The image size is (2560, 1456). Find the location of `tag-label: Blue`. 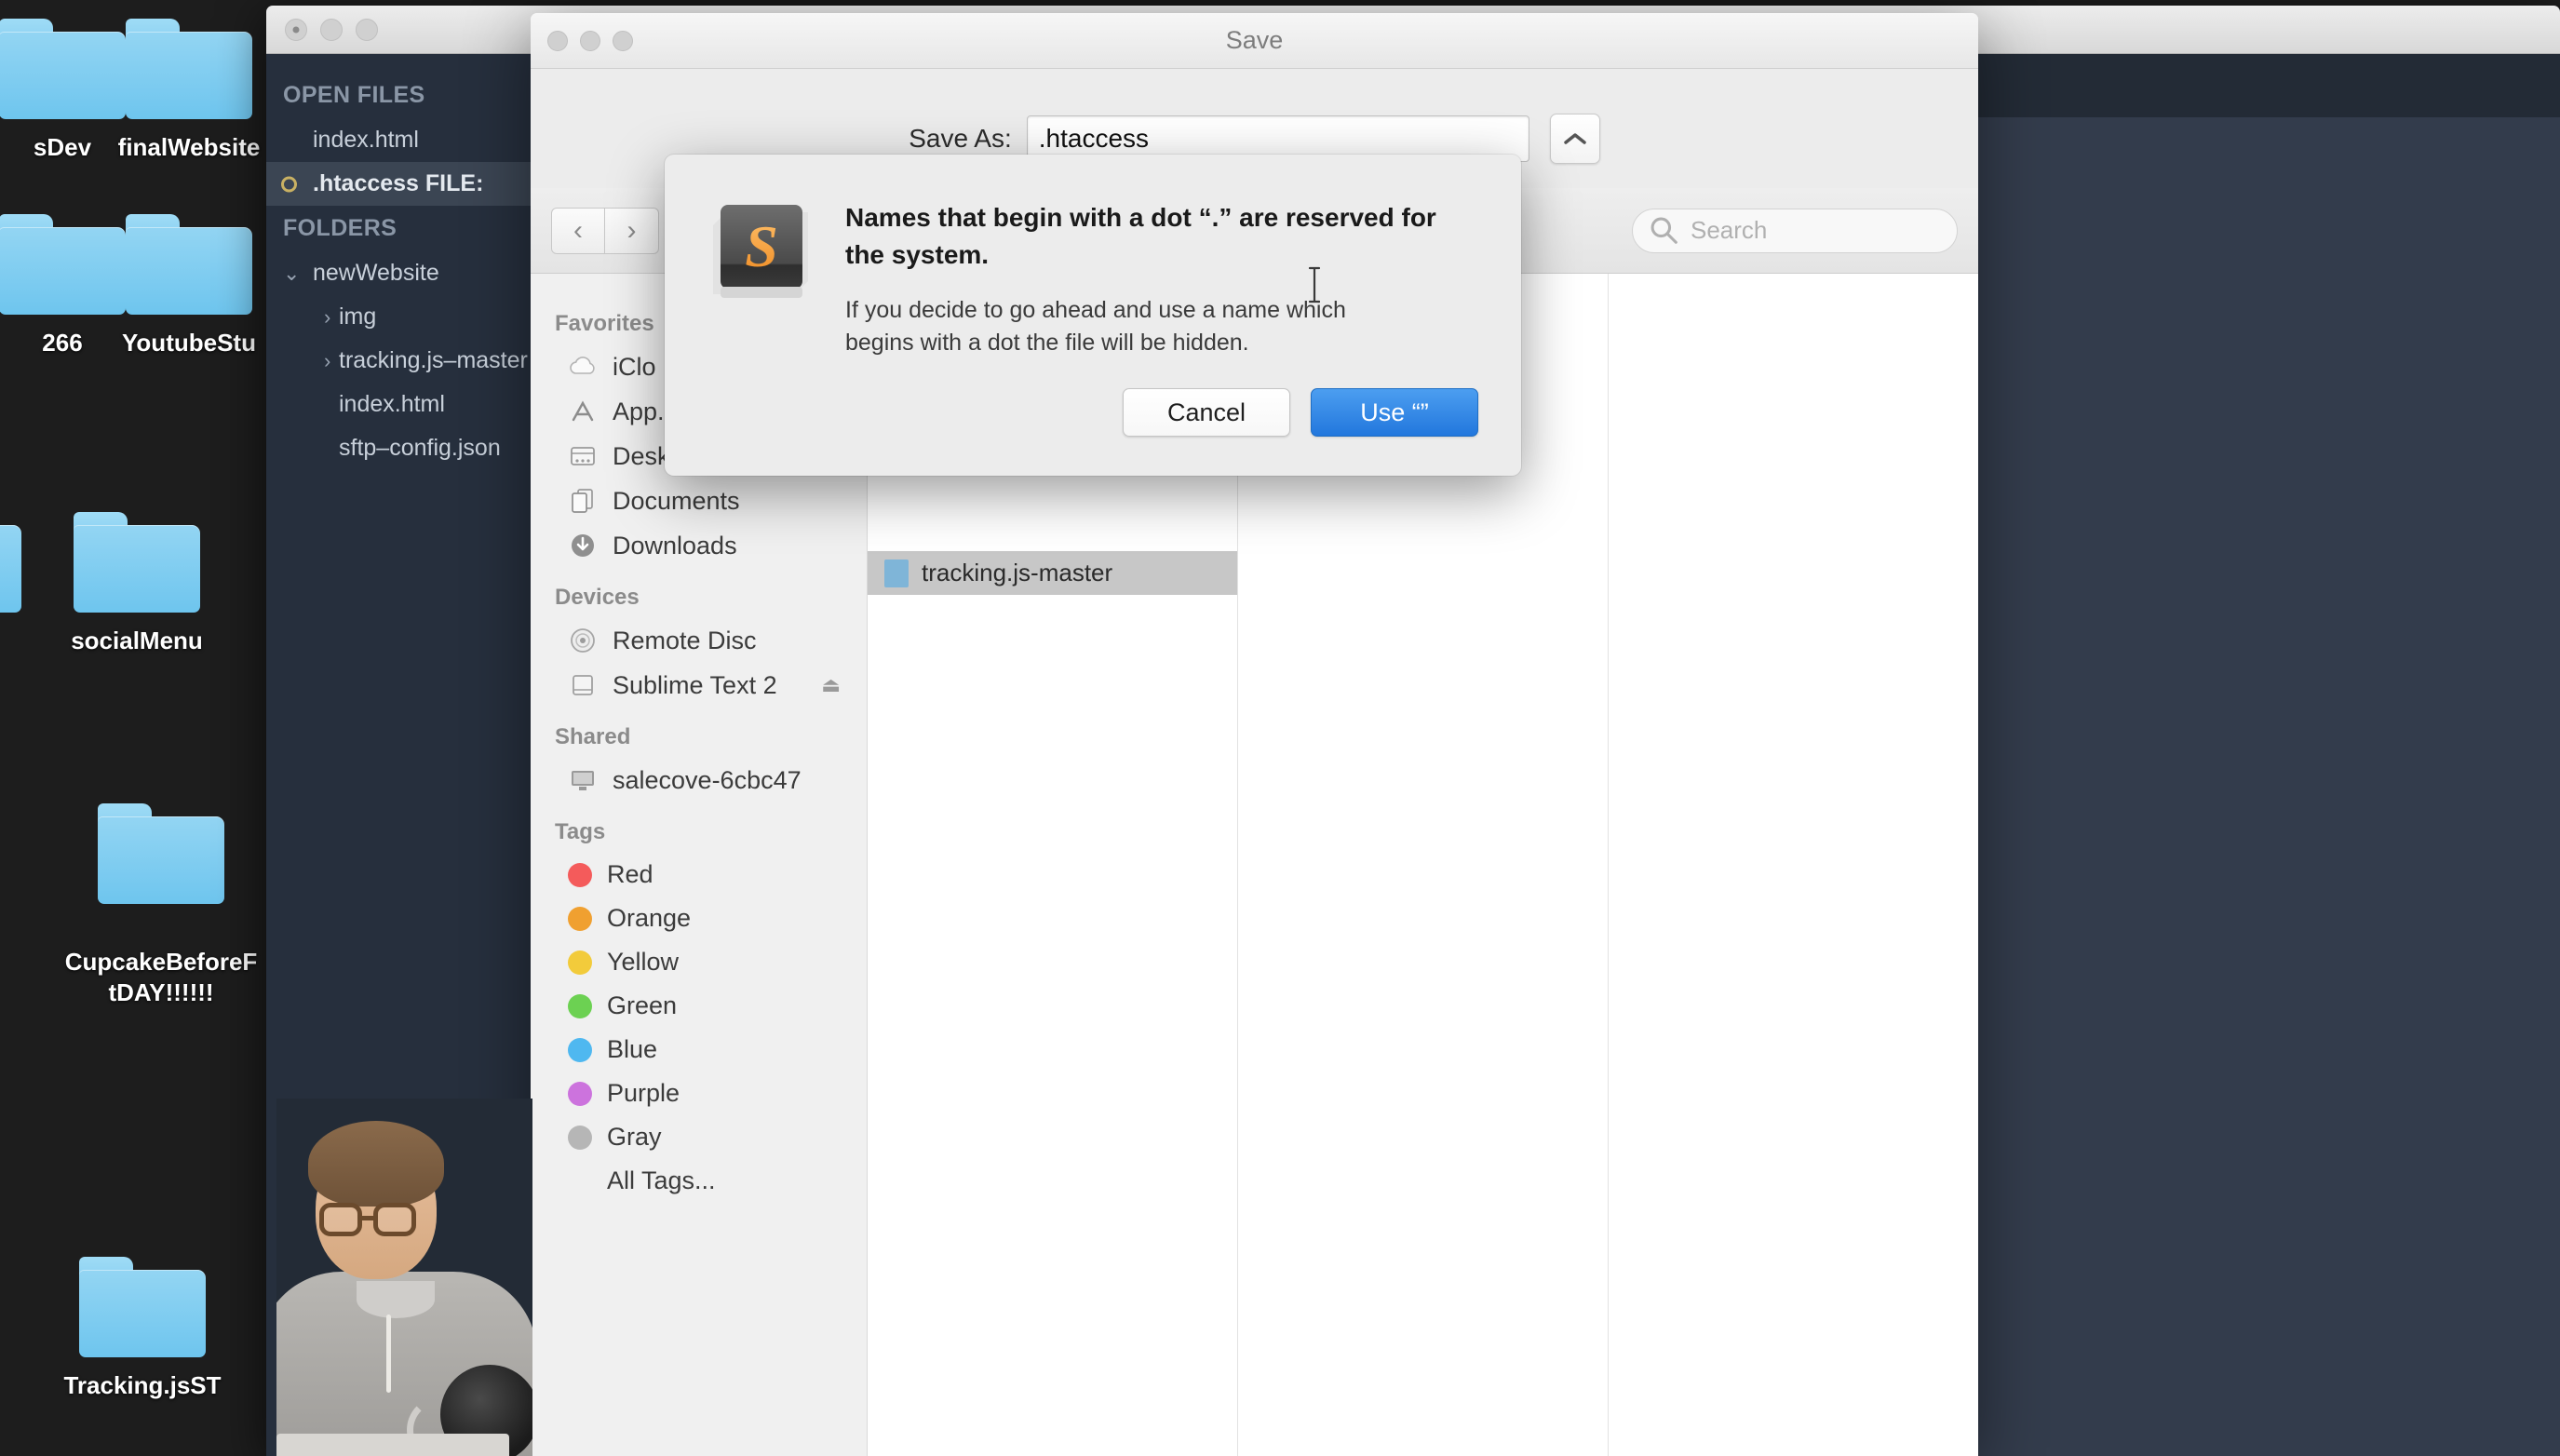

tag-label: Blue is located at coordinates (632, 1049).